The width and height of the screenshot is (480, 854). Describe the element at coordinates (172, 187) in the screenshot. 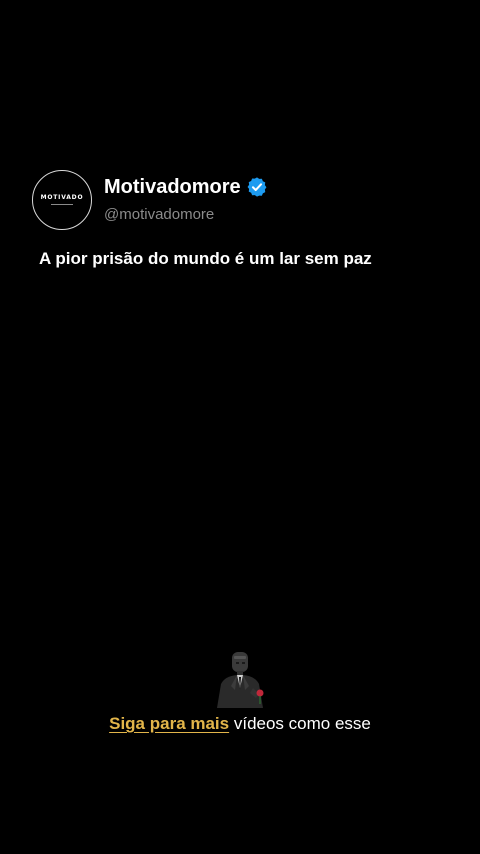

I see `display-name: Motivadomore` at that location.